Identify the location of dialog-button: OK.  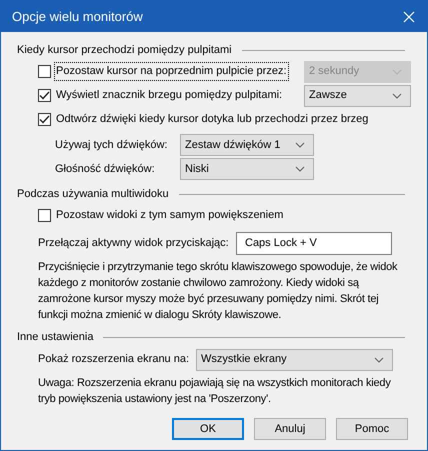
(208, 429).